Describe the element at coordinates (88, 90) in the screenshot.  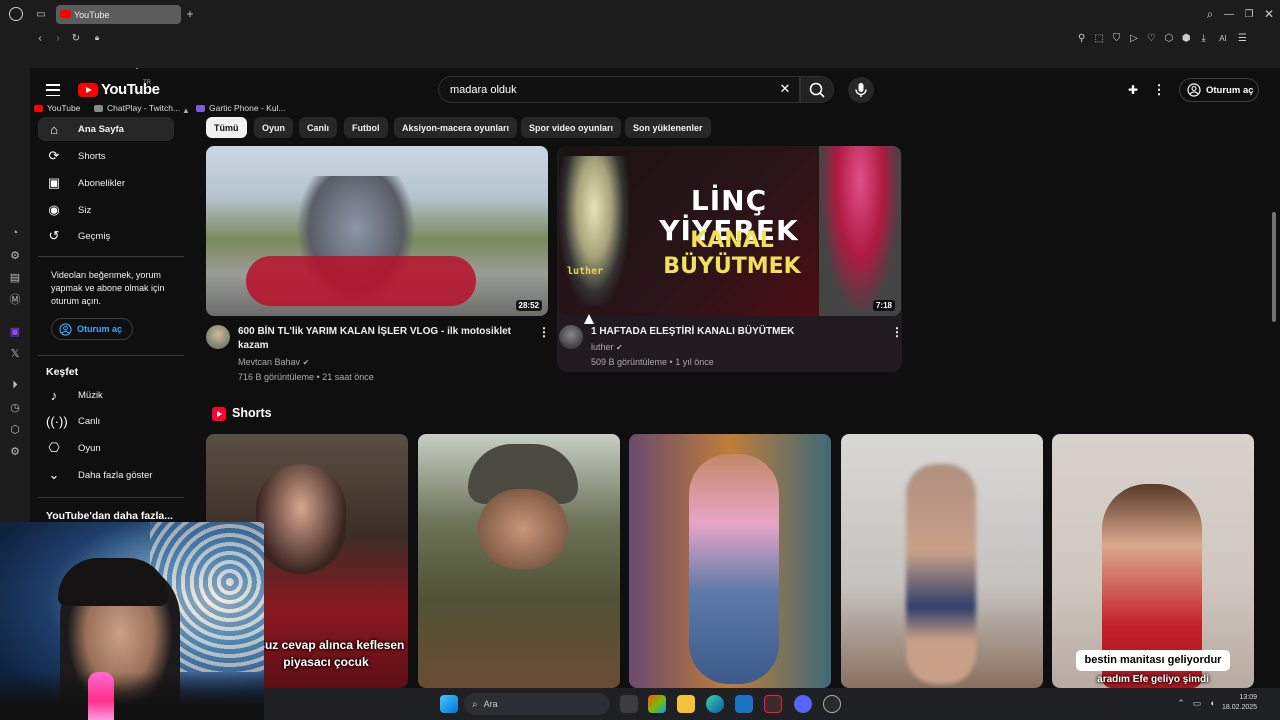
I see `youtube-logo-icon` at that location.